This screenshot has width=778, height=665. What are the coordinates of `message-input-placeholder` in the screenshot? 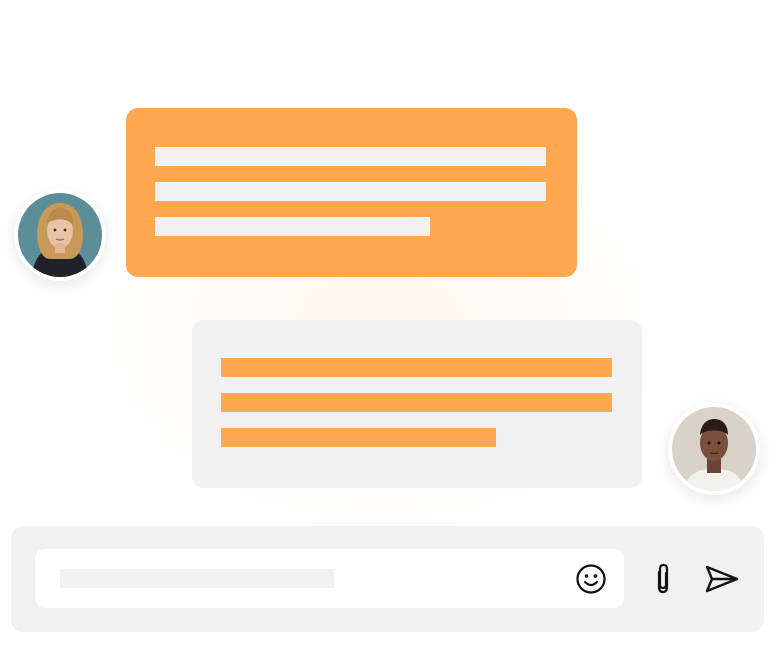 It's located at (197, 578).